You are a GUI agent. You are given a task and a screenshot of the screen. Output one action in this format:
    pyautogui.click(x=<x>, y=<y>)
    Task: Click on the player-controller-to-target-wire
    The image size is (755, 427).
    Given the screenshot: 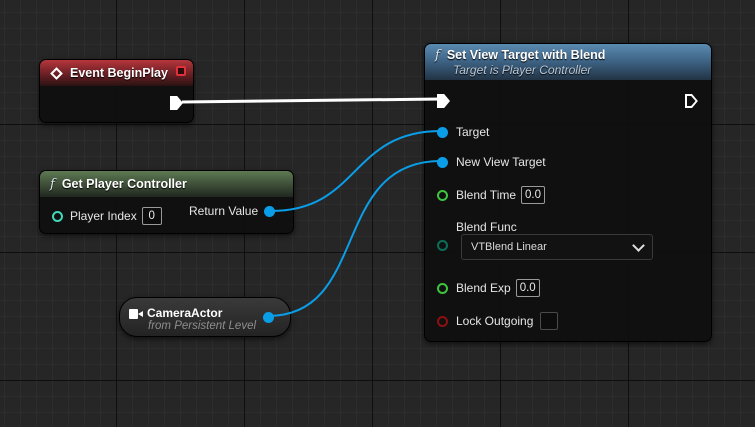 What is the action you would take?
    pyautogui.click(x=356, y=171)
    